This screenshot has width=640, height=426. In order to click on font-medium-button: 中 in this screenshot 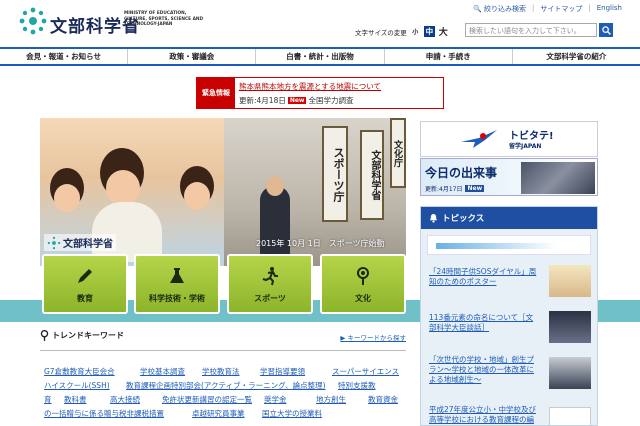, I will do `click(429, 31)`.